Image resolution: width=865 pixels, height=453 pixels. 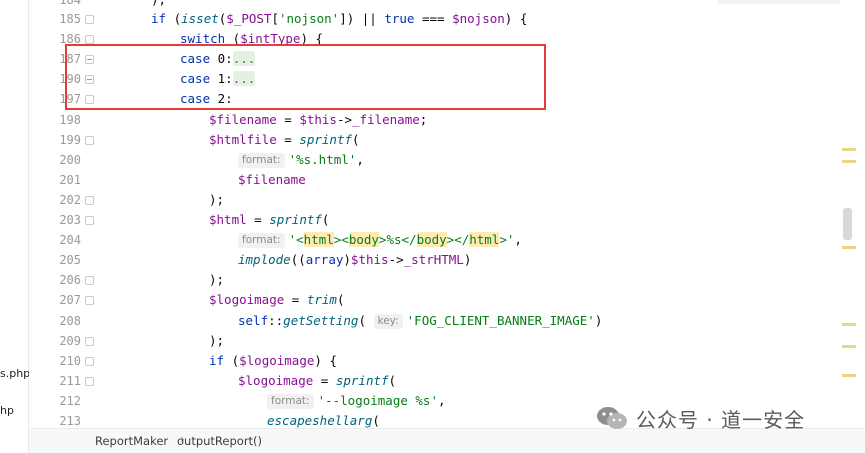 What do you see at coordinates (70, 280) in the screenshot?
I see `line-number: 206` at bounding box center [70, 280].